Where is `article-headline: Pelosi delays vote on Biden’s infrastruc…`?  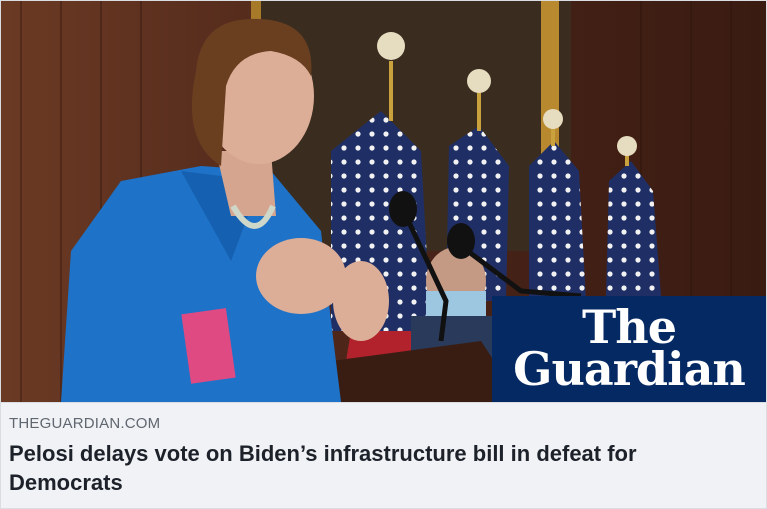 article-headline: Pelosi delays vote on Biden’s infrastruc… is located at coordinates (379, 468).